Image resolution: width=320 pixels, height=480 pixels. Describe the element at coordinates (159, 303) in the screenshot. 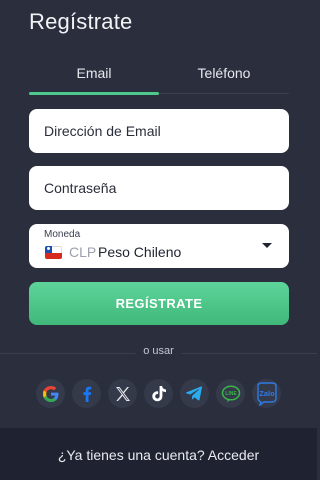

I see `register-button: REGÍSTRATE` at that location.